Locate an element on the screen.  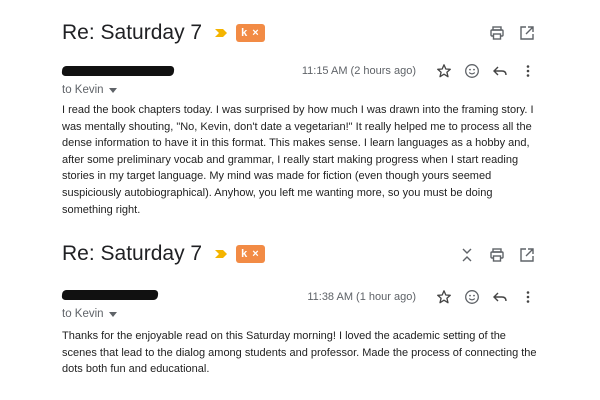
collapse-all-icon is located at coordinates (467, 255).